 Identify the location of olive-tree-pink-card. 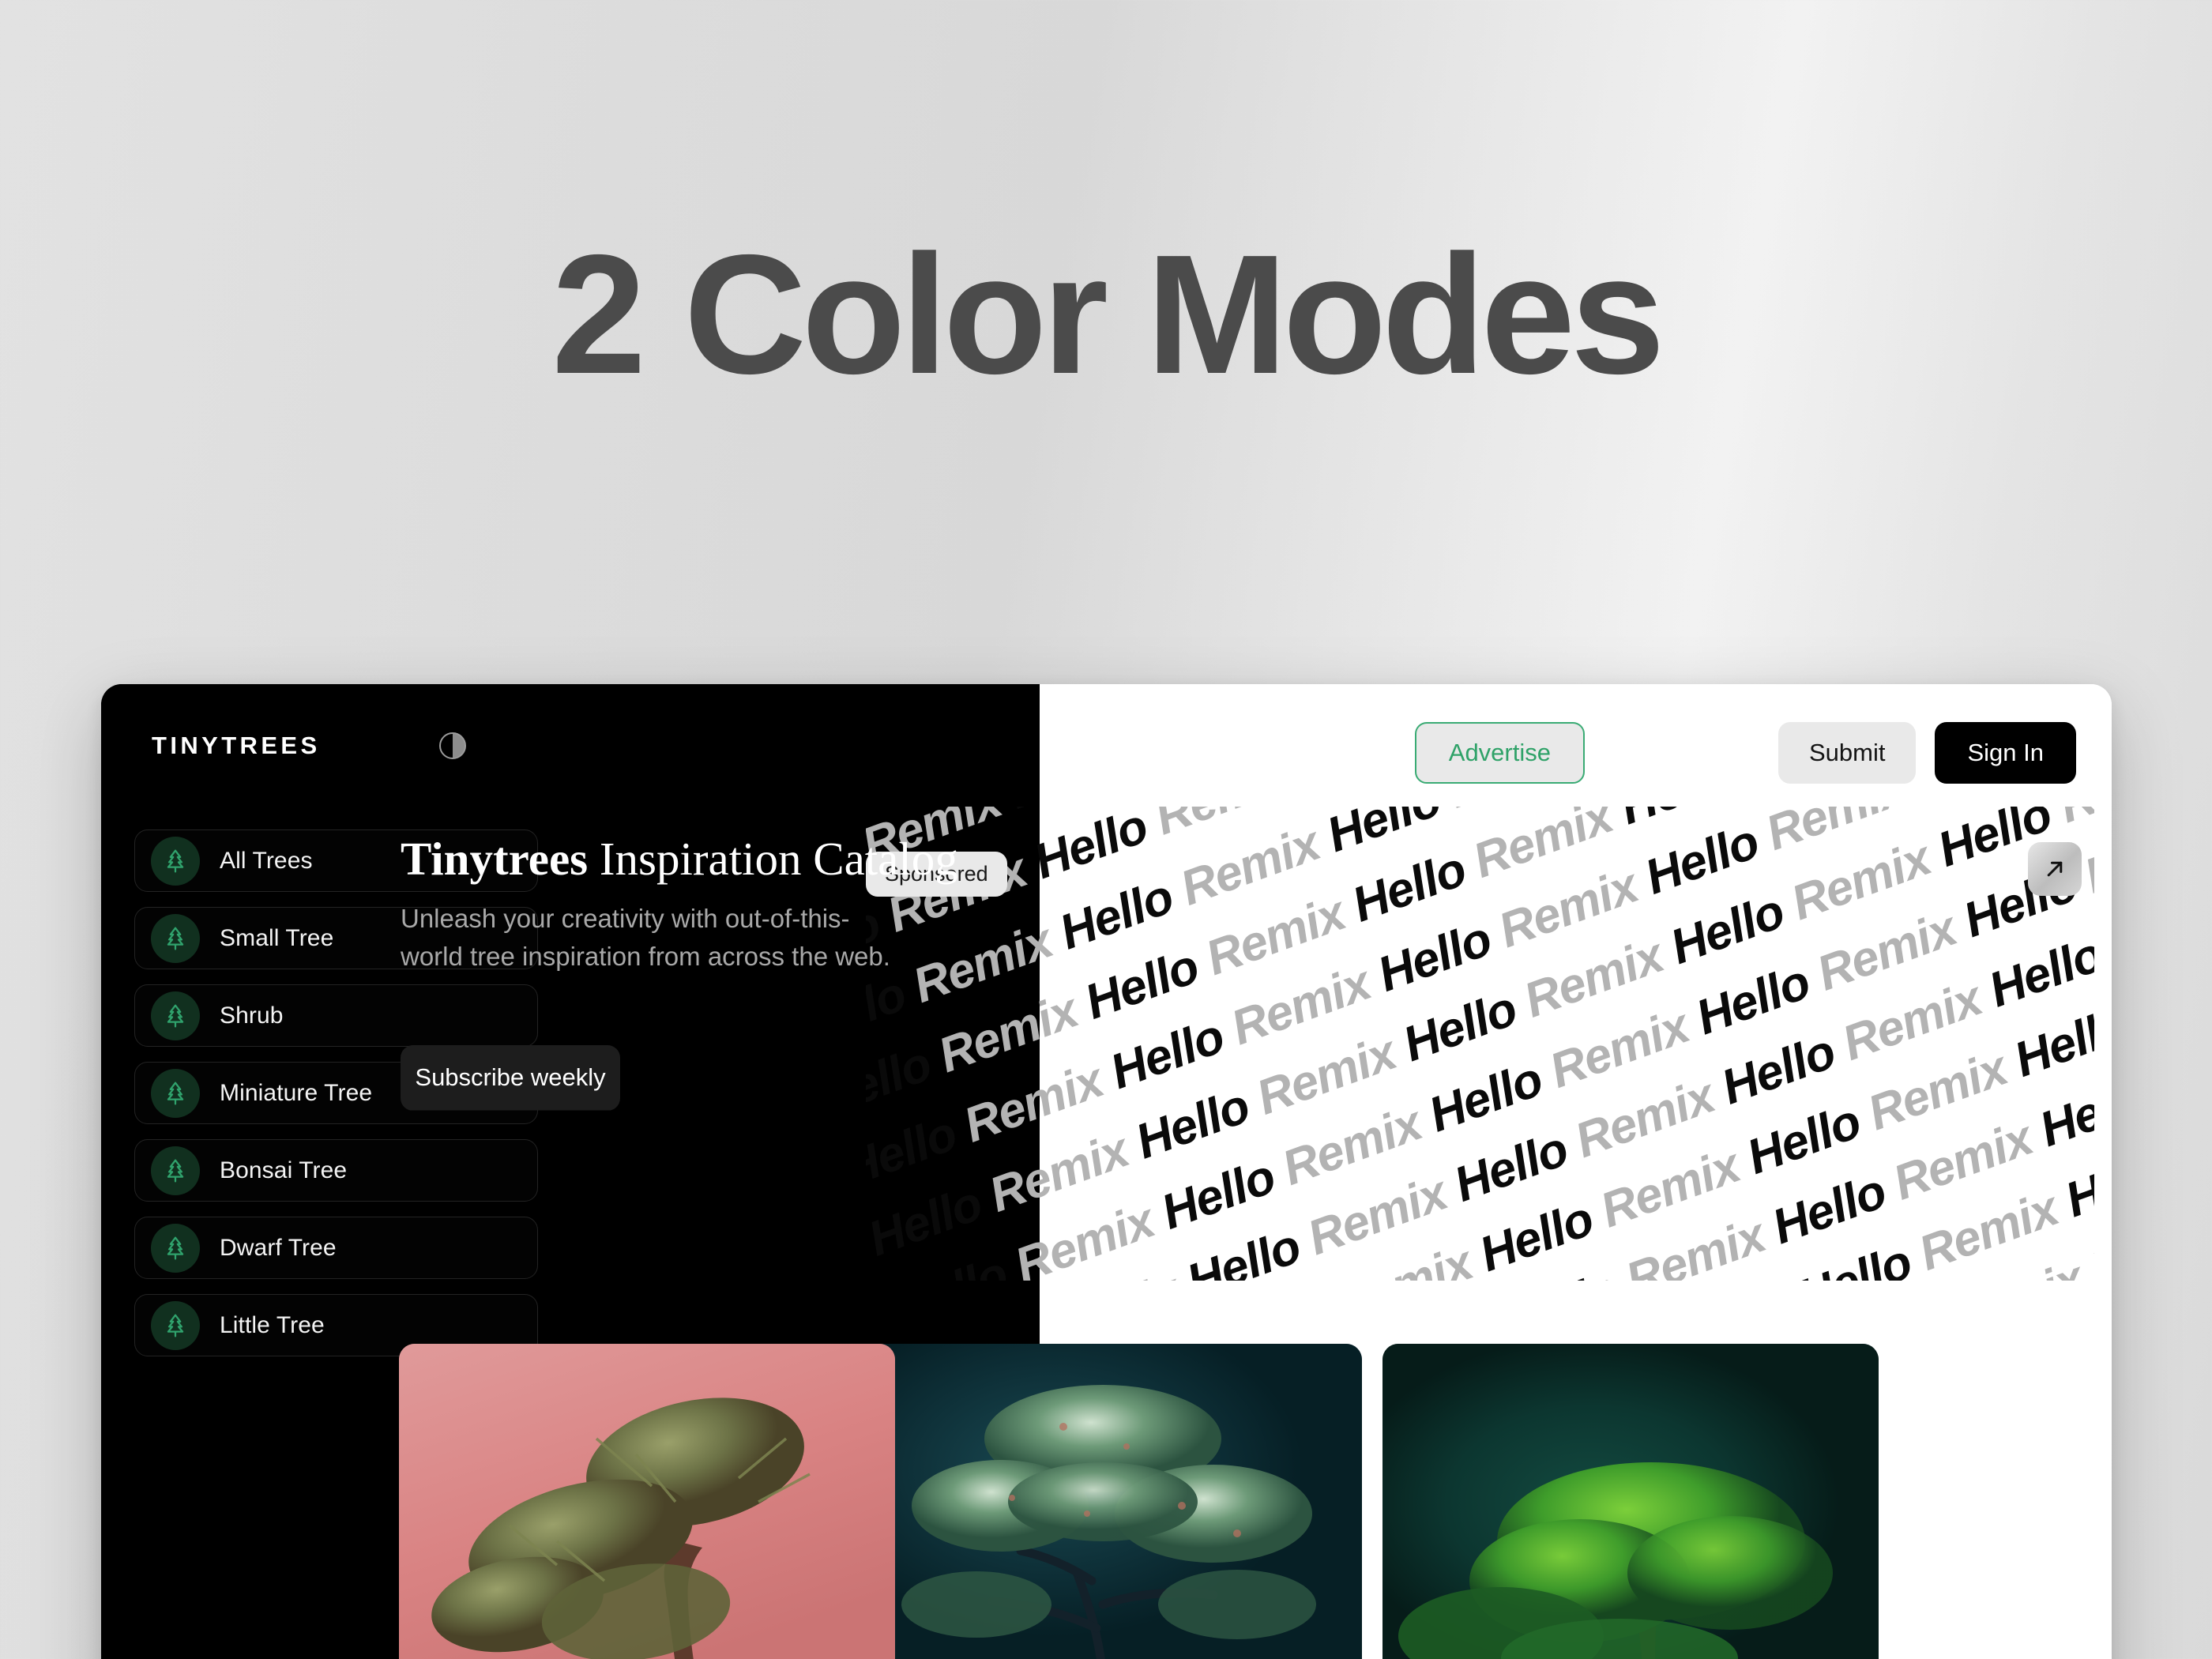
(647, 1502).